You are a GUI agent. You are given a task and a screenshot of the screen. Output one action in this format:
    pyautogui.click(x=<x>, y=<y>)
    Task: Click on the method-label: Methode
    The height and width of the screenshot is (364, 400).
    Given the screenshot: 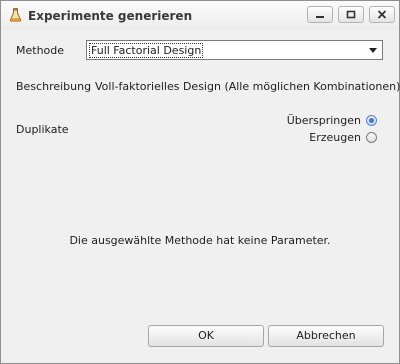 What is the action you would take?
    pyautogui.click(x=40, y=50)
    